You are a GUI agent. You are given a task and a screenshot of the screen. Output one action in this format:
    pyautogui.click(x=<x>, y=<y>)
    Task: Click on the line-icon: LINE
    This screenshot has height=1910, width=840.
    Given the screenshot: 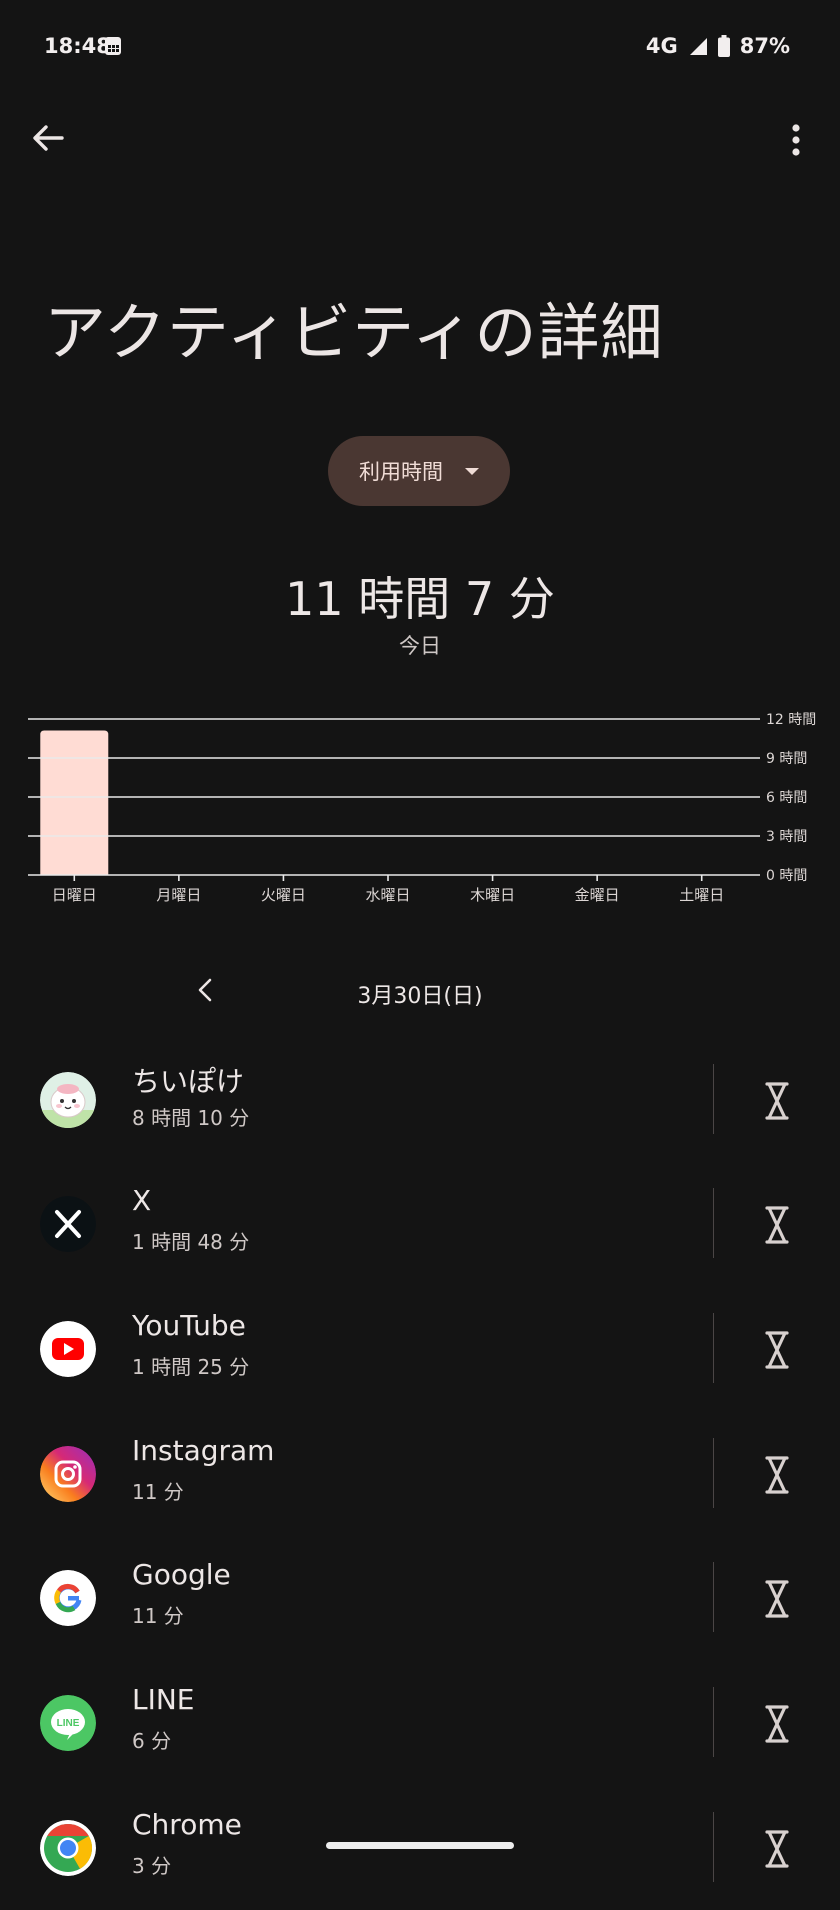 What is the action you would take?
    pyautogui.click(x=68, y=1723)
    